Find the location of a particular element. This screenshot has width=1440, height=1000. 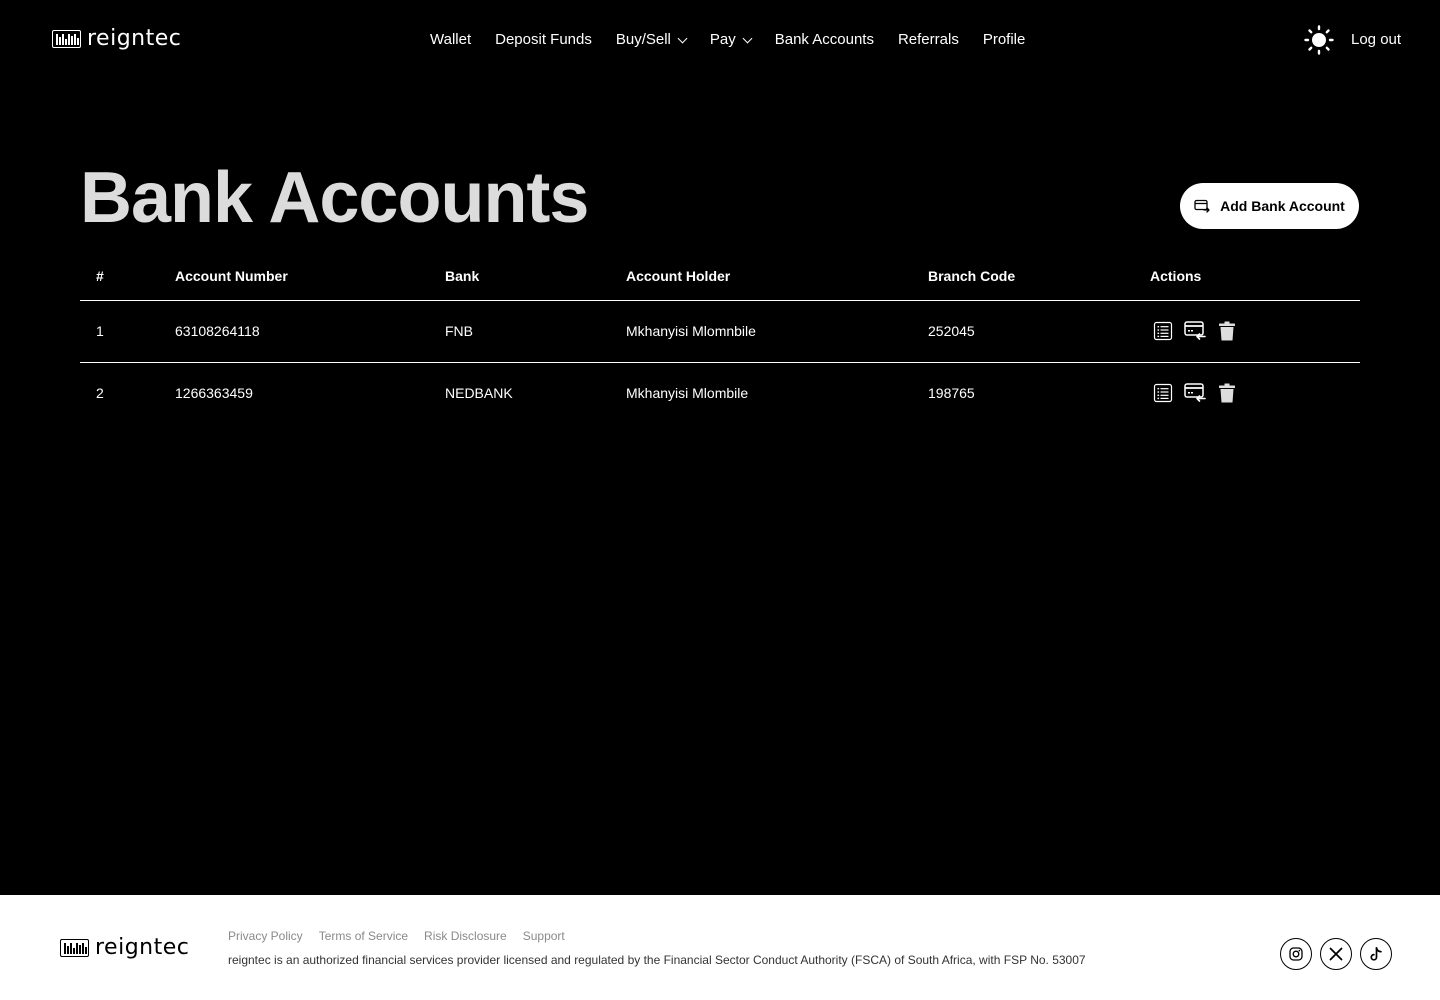

nav-label: Bank Accounts is located at coordinates (824, 39).